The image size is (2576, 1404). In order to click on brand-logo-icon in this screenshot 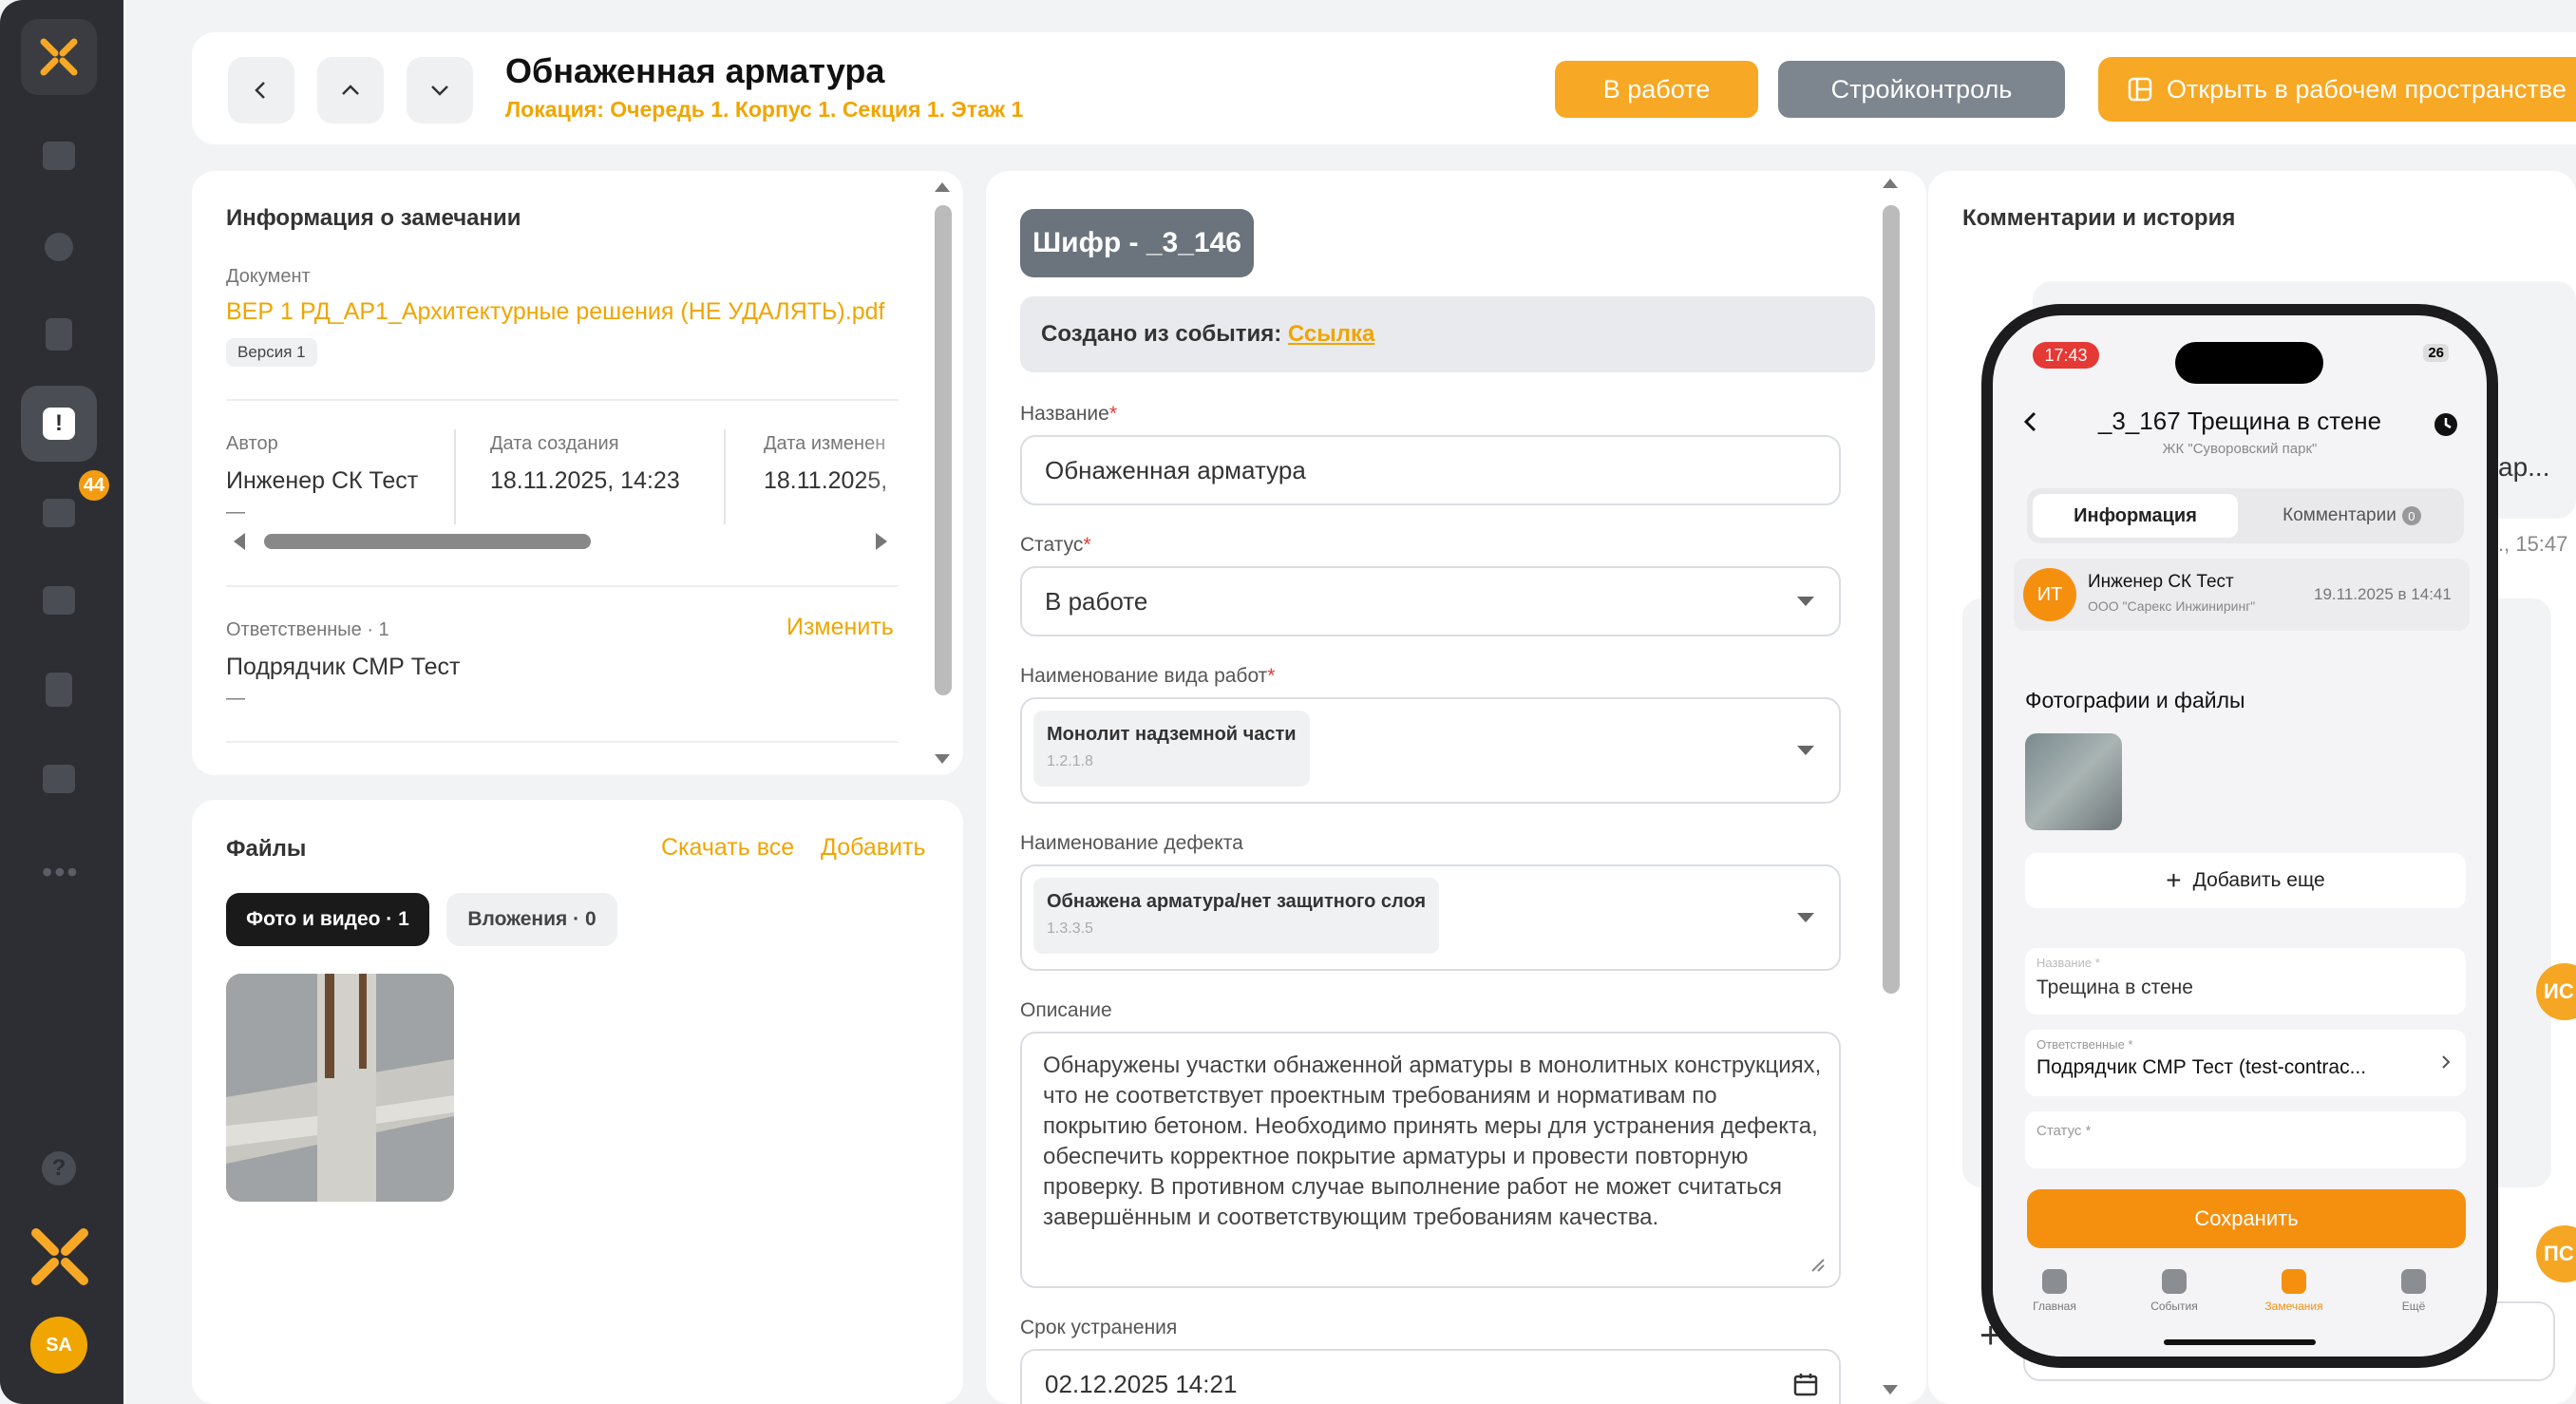, I will do `click(59, 1256)`.